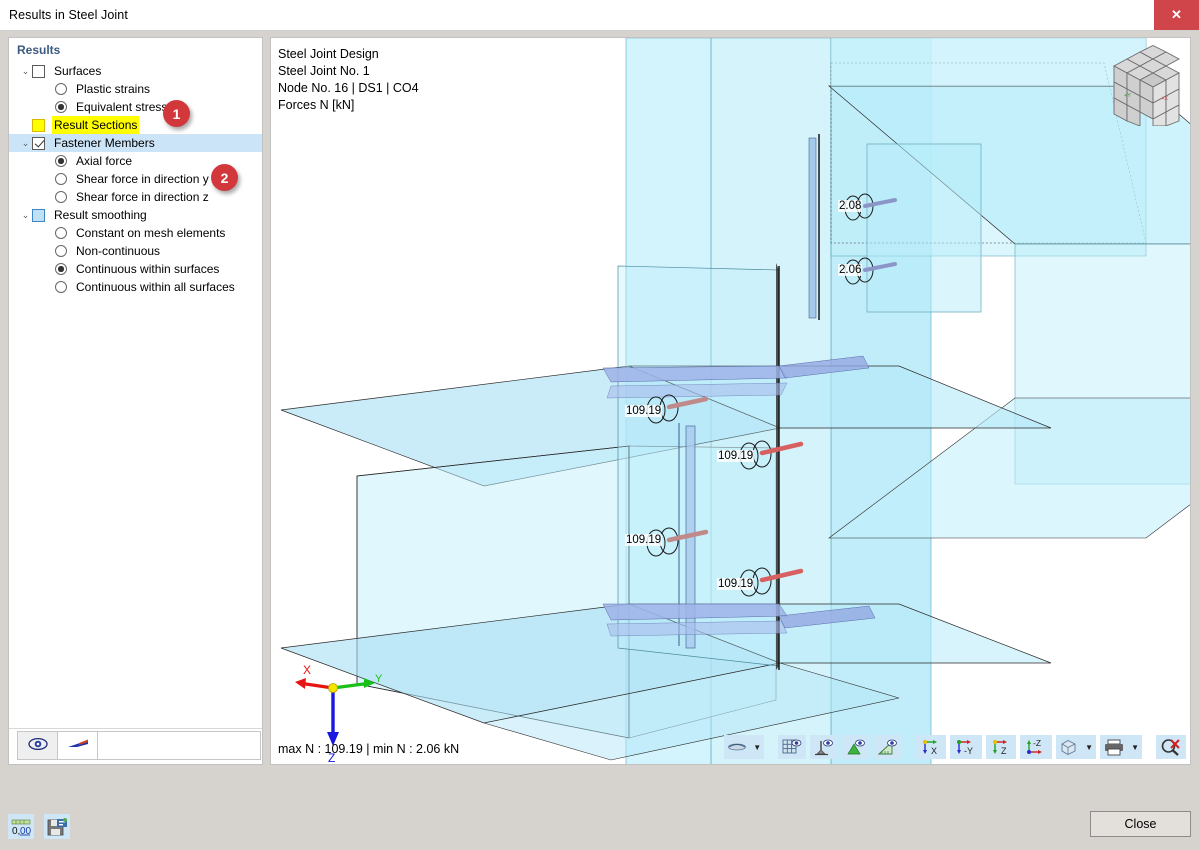  What do you see at coordinates (135, 89) in the screenshot?
I see `tree-item-plastic-strains: ⌄ Plastic strains` at bounding box center [135, 89].